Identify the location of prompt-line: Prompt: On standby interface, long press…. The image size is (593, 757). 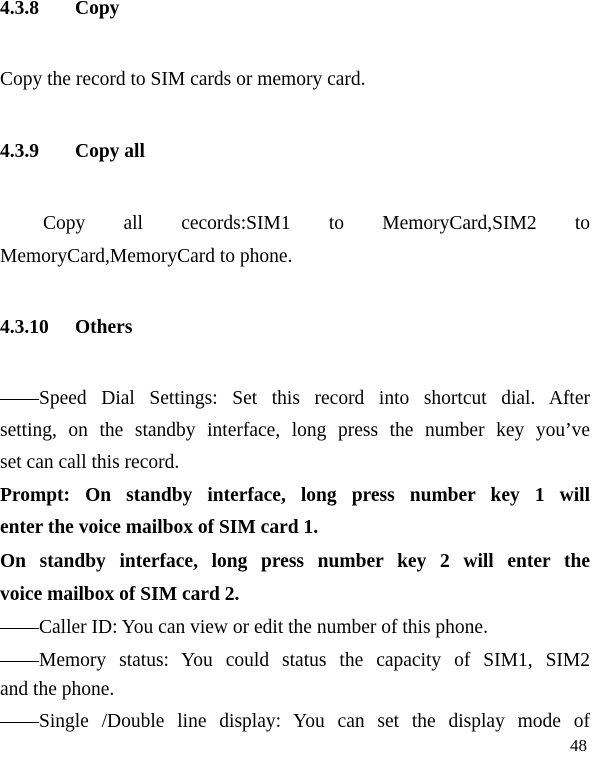
(295, 495).